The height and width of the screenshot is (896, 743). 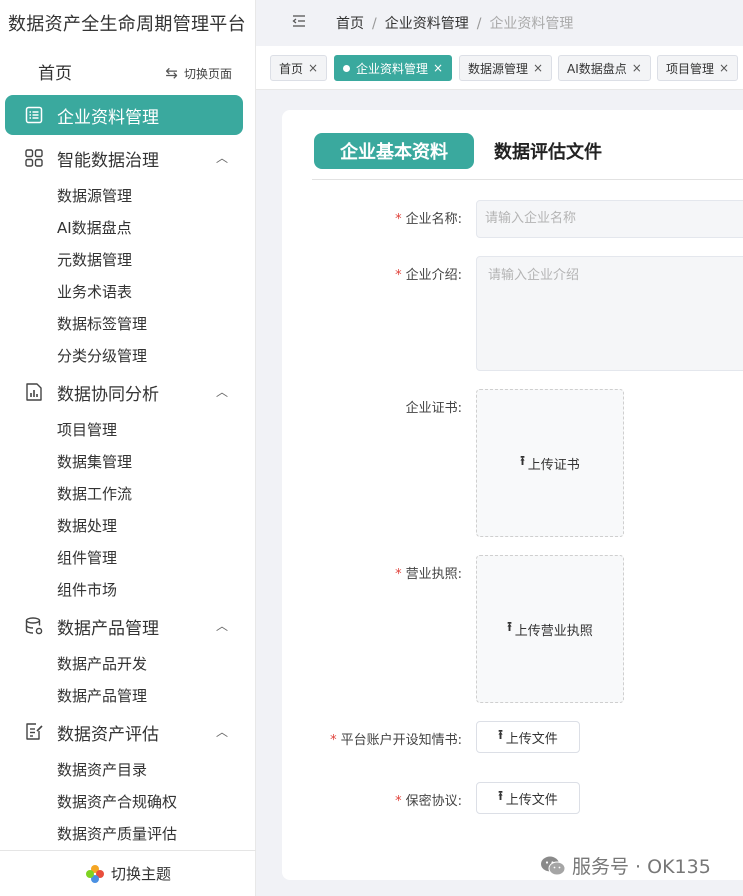 I want to click on switch-page-button: ⇆ 切换页面, so click(x=198, y=73).